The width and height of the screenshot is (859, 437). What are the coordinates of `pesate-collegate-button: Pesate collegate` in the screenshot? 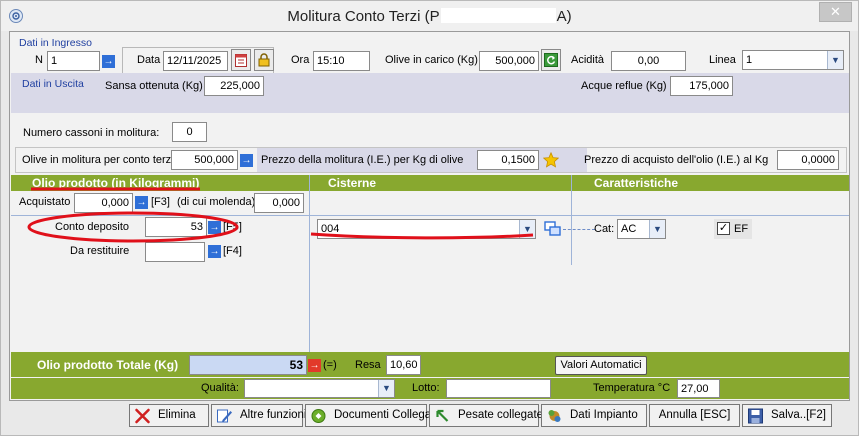 It's located at (486, 415).